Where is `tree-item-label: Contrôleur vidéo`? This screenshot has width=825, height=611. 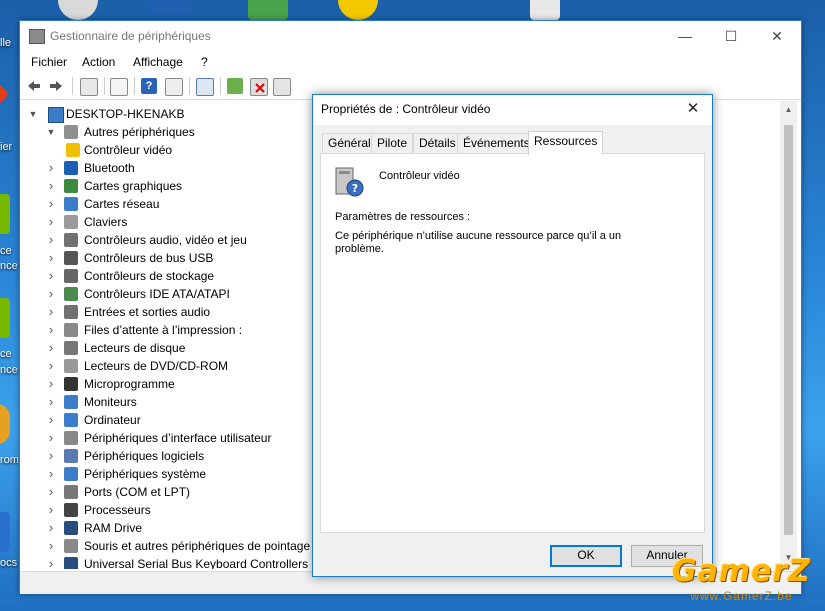 tree-item-label: Contrôleur vidéo is located at coordinates (128, 150).